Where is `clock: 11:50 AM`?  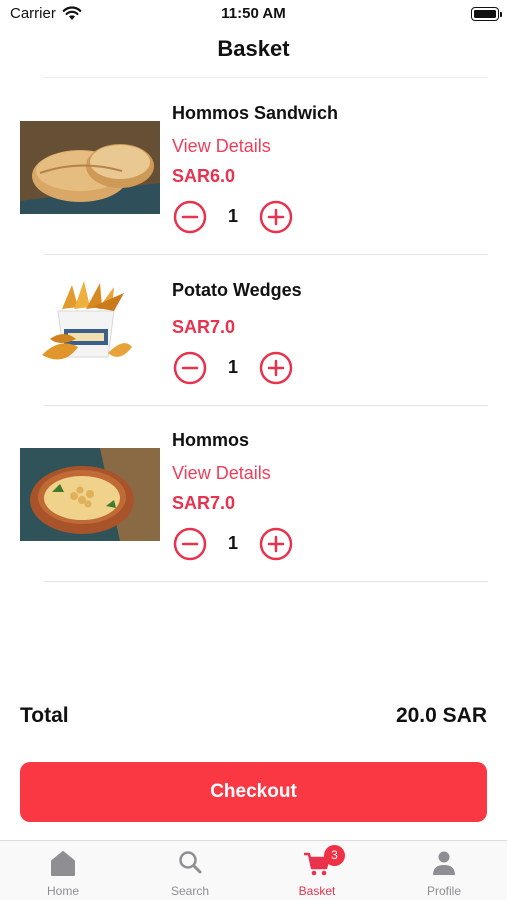
clock: 11:50 AM is located at coordinates (253, 13).